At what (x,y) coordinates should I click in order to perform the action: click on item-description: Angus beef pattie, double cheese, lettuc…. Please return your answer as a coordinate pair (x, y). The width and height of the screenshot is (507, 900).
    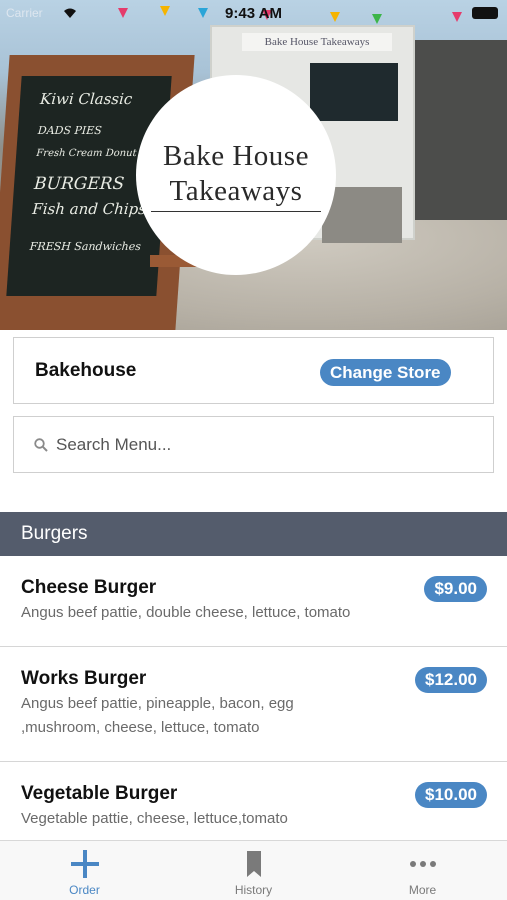
    Looking at the image, I should click on (186, 612).